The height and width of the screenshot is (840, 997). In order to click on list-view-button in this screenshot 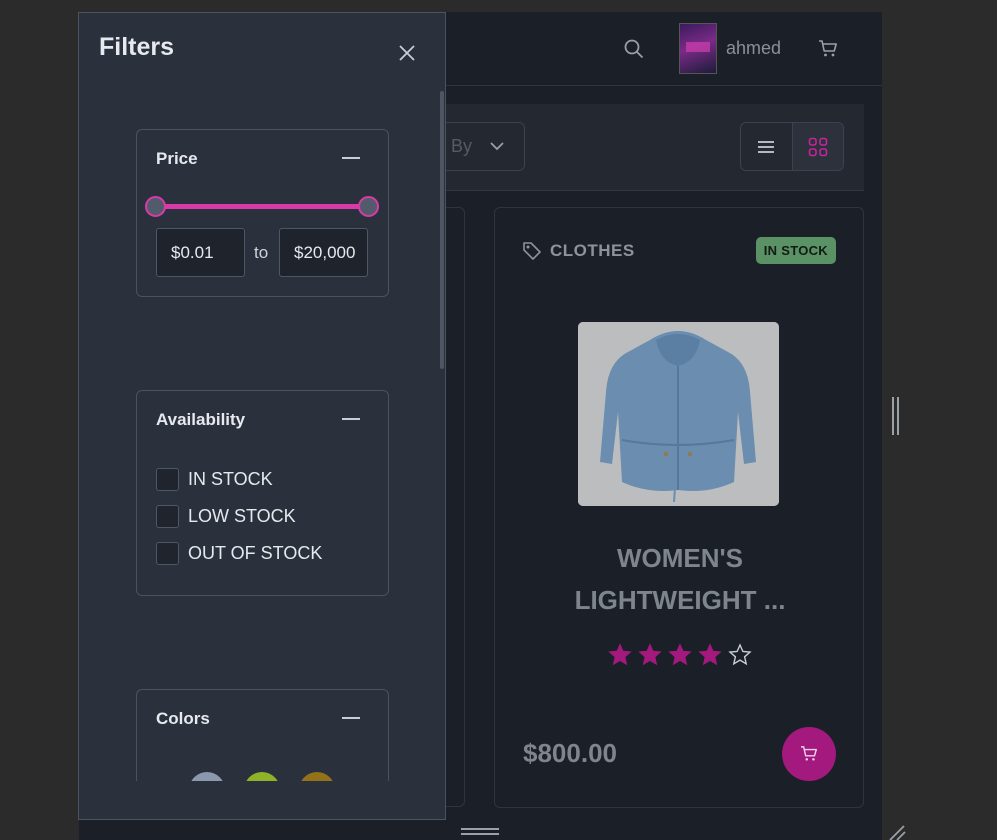, I will do `click(766, 146)`.